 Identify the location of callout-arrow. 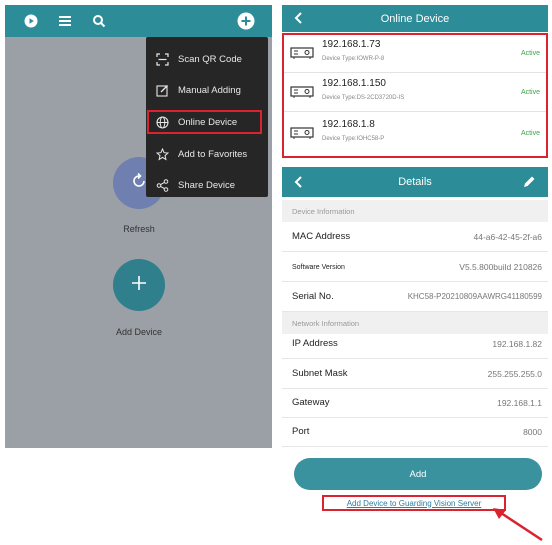
(518, 525).